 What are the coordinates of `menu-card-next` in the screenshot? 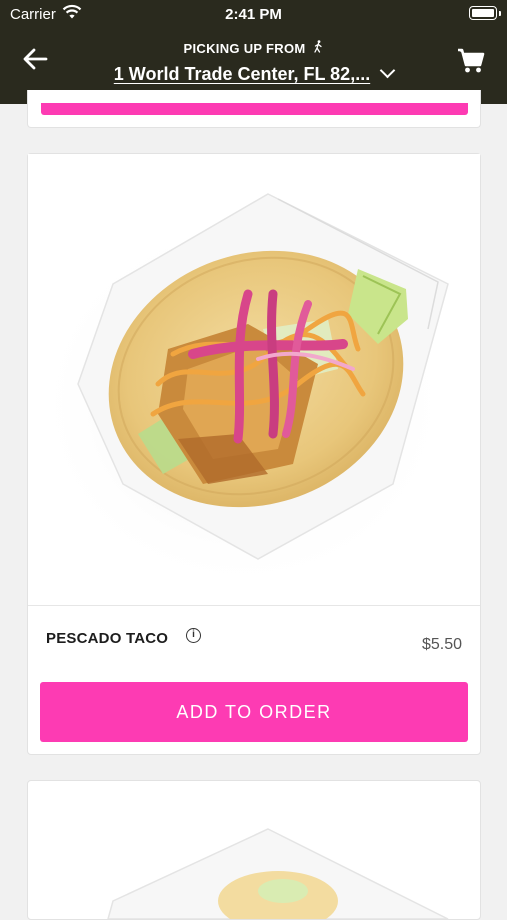 It's located at (254, 850).